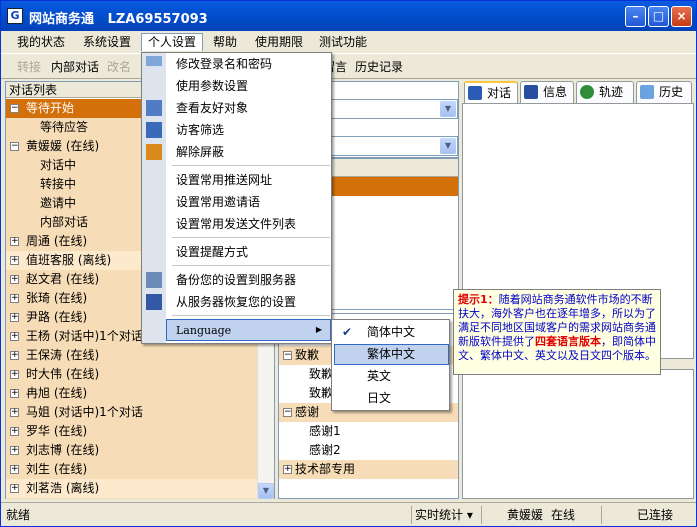 The width and height of the screenshot is (697, 527). Describe the element at coordinates (391, 376) in the screenshot. I see `lang-english: 英文` at that location.